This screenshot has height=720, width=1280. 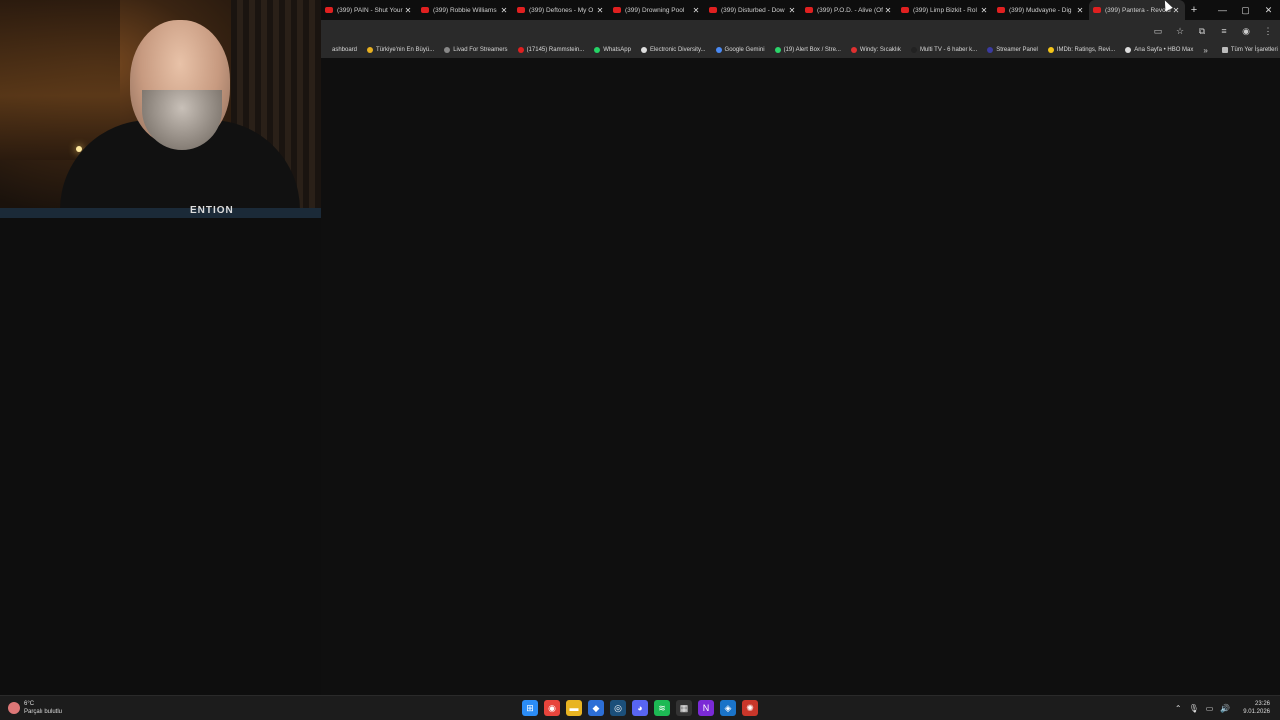 What do you see at coordinates (1178, 708) in the screenshot?
I see `tray-chevron-icon: ⌃` at bounding box center [1178, 708].